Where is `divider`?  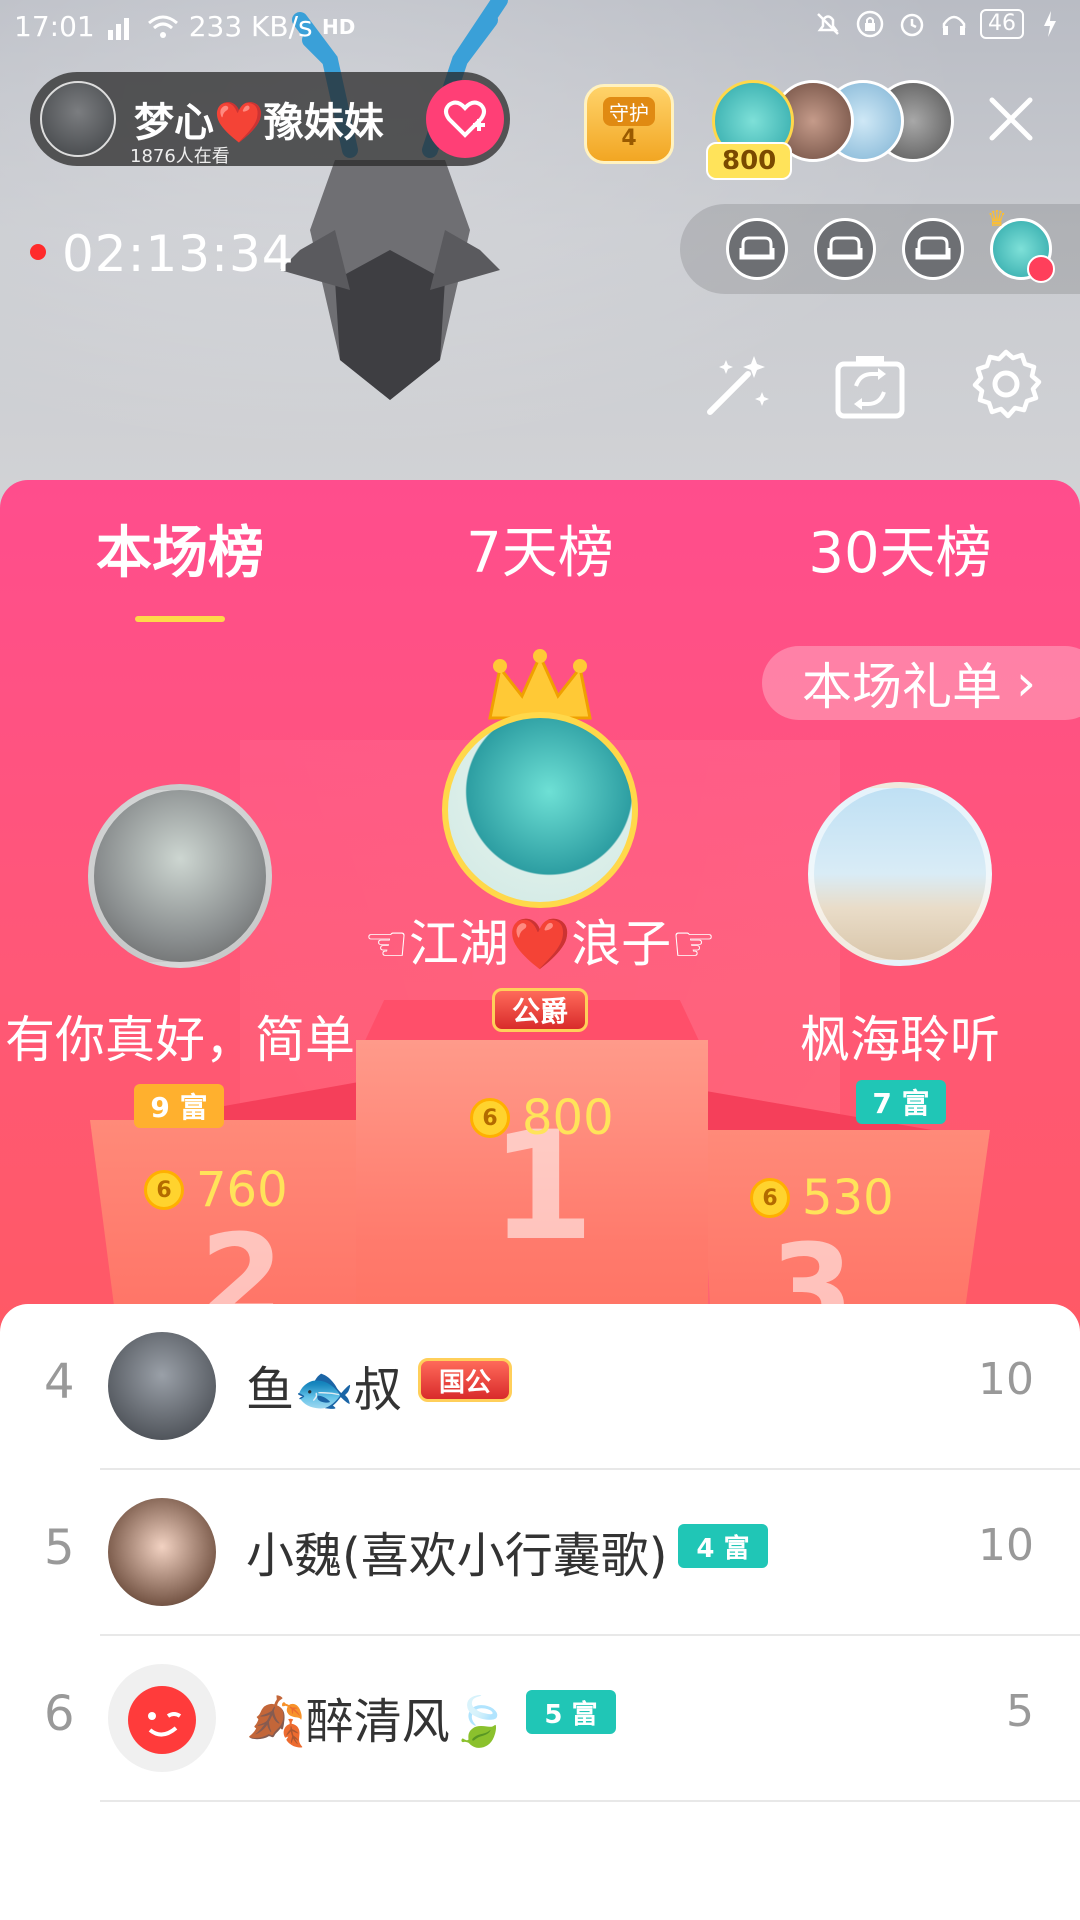 divider is located at coordinates (590, 1801).